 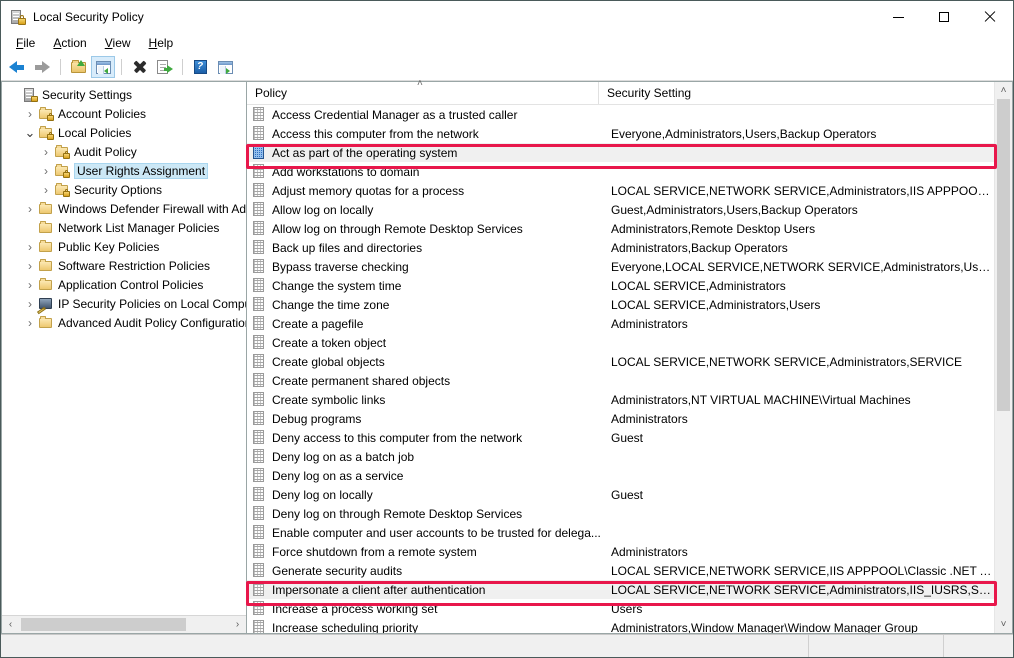 What do you see at coordinates (42, 67) in the screenshot?
I see `forward-button` at bounding box center [42, 67].